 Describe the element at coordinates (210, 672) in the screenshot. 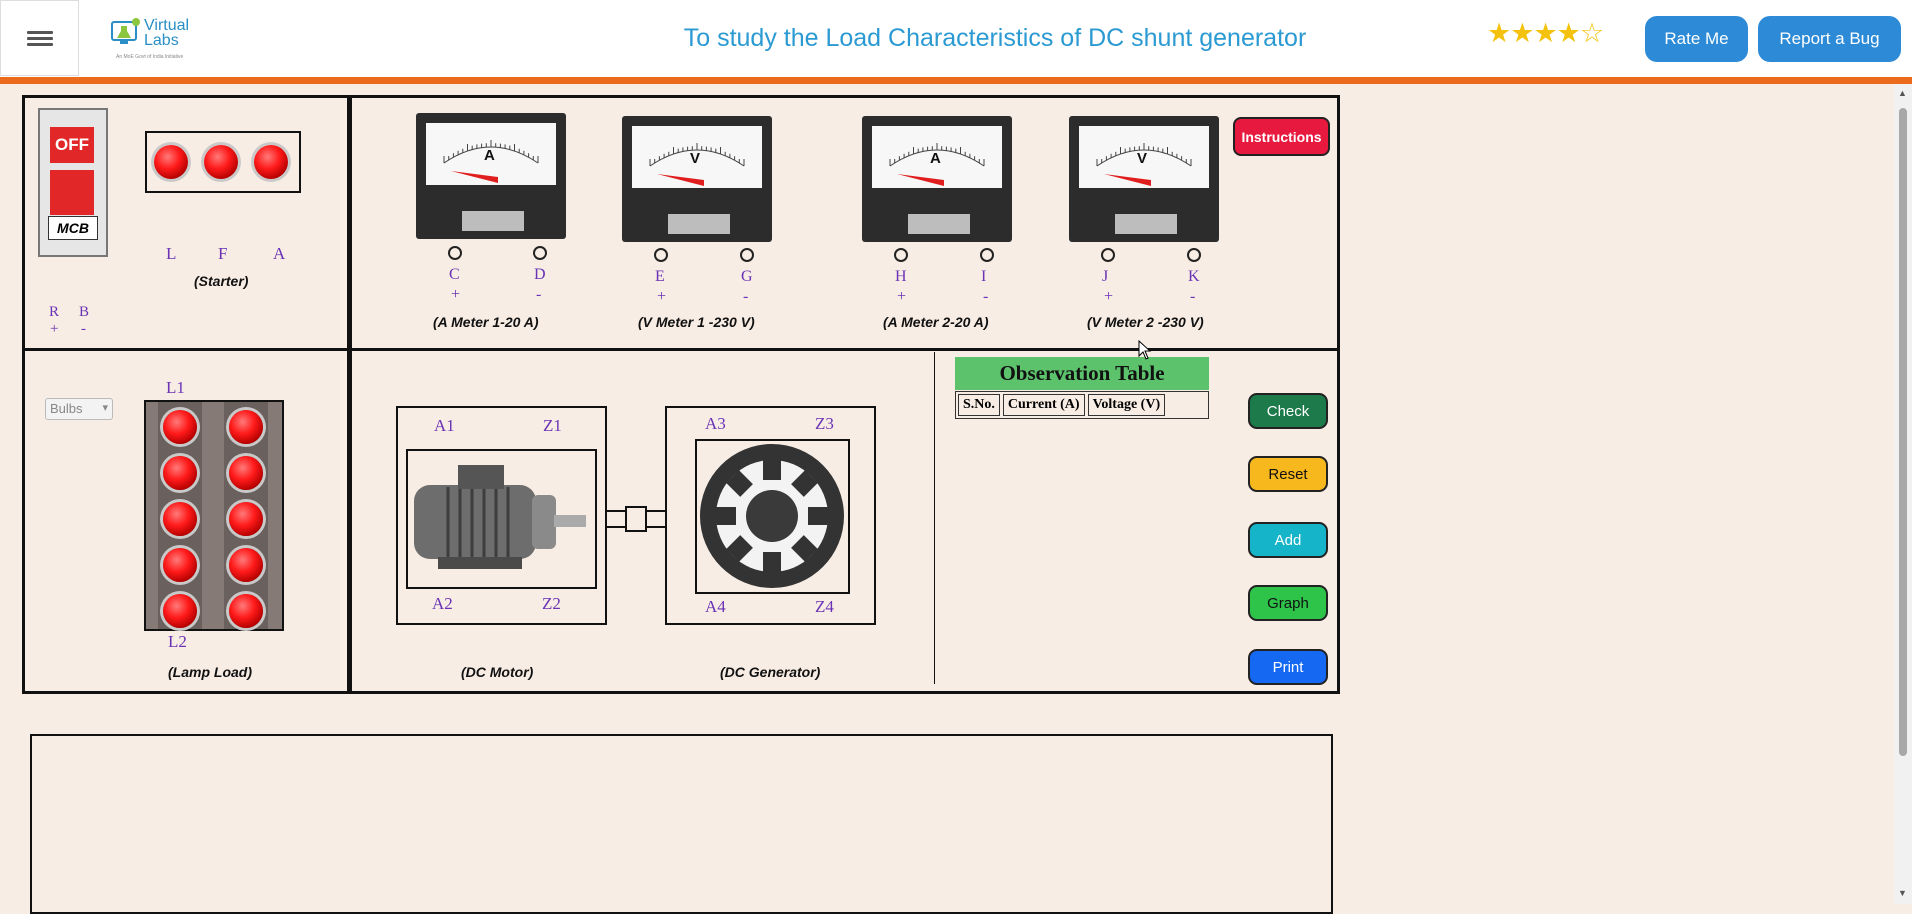

I see `lamp-load-caption: (Lamp Load)` at that location.